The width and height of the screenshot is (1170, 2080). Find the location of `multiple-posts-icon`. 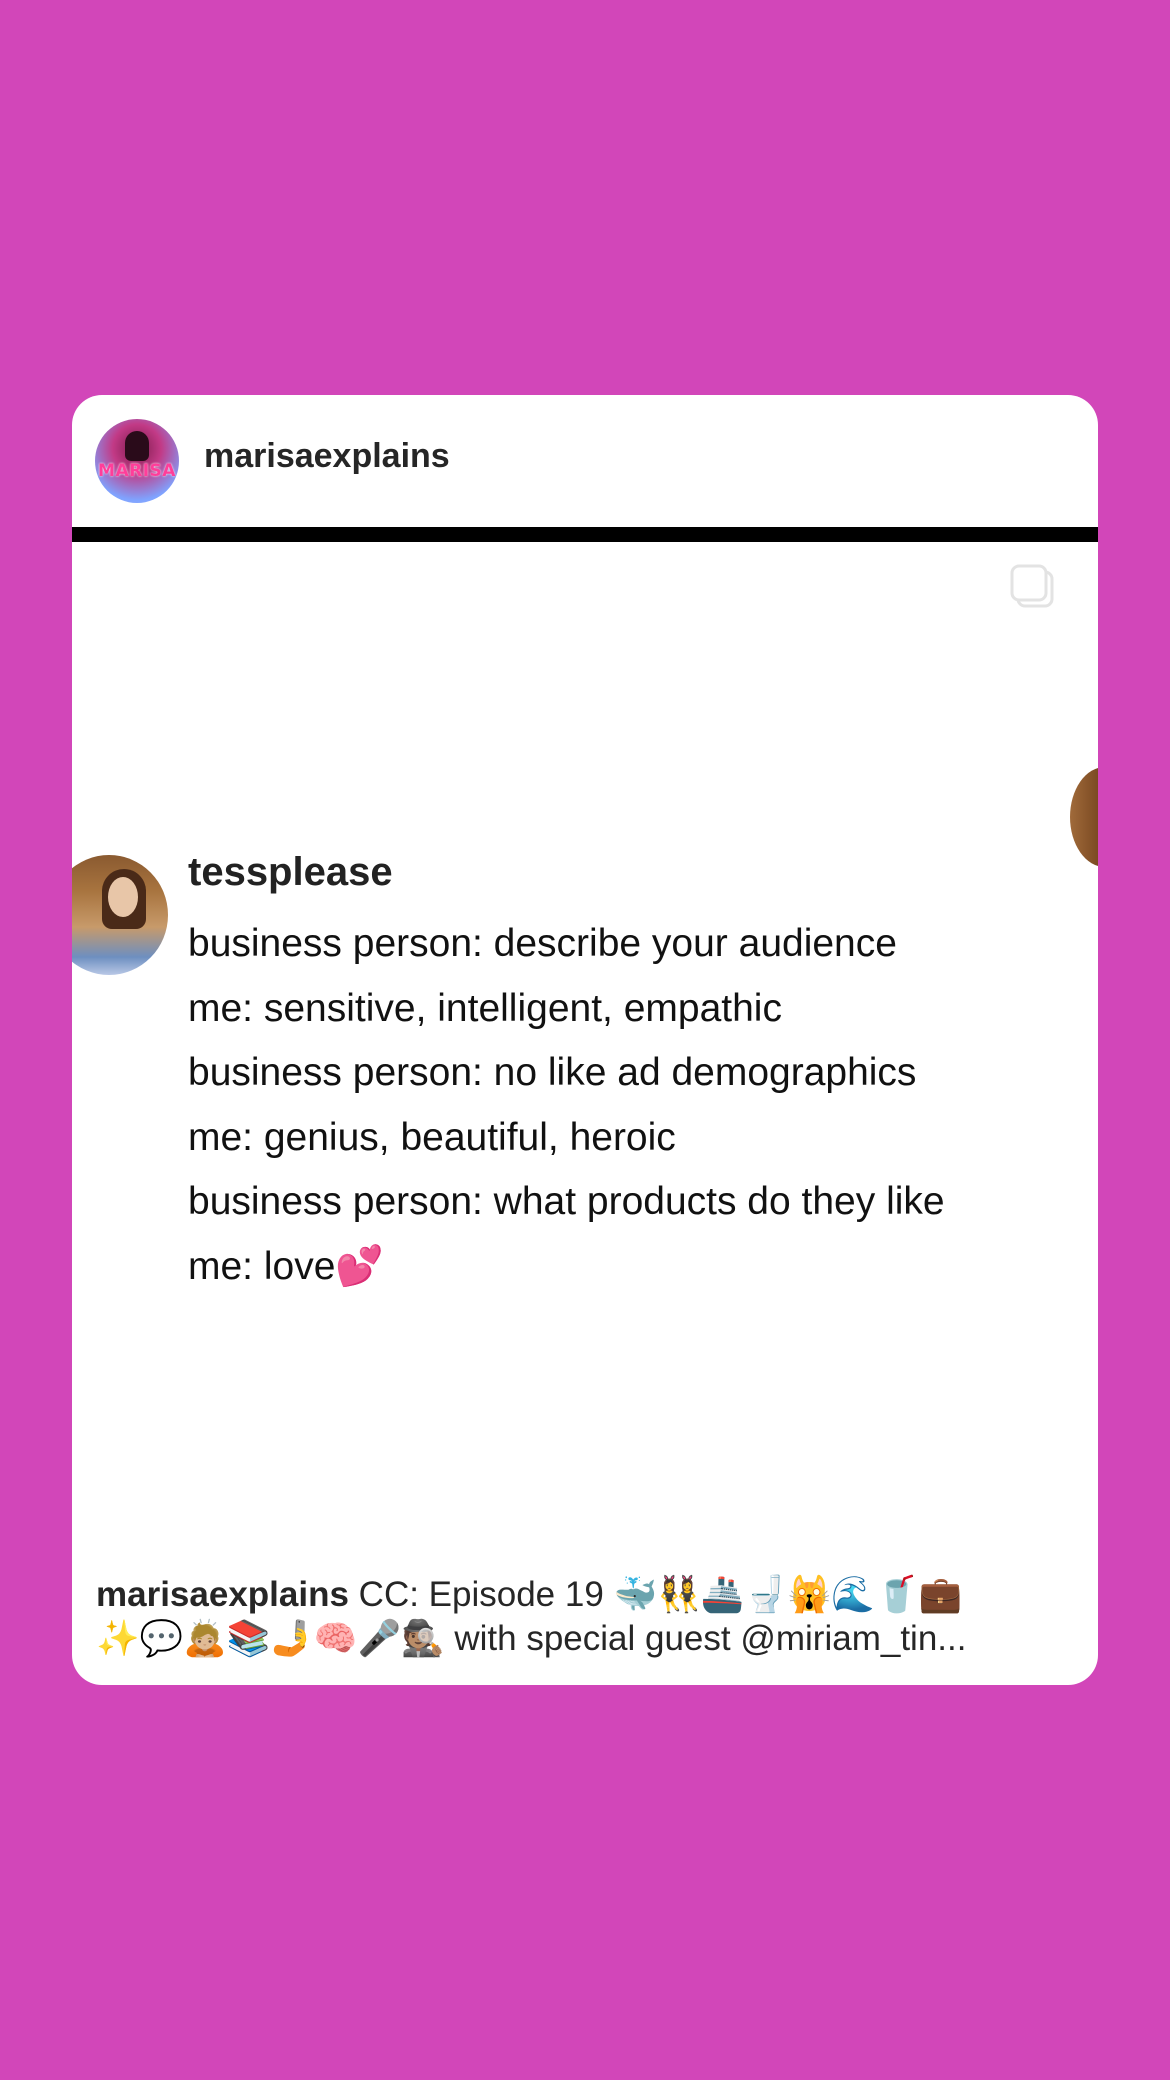

multiple-posts-icon is located at coordinates (1032, 586).